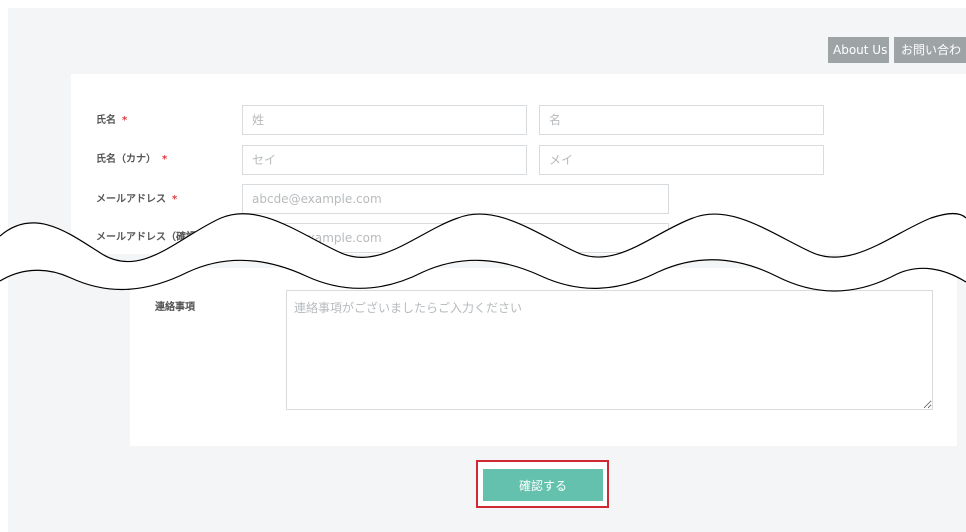  I want to click on last-name-input, so click(384, 120).